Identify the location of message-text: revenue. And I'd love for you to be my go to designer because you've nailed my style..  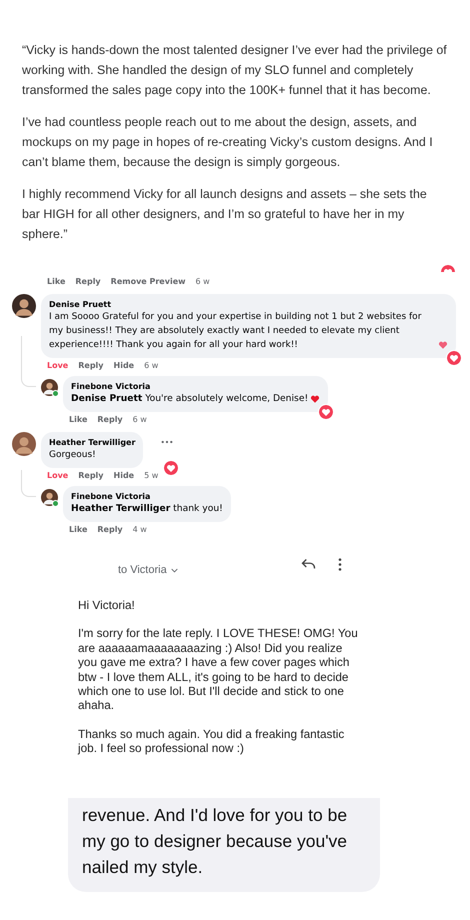
(215, 841).